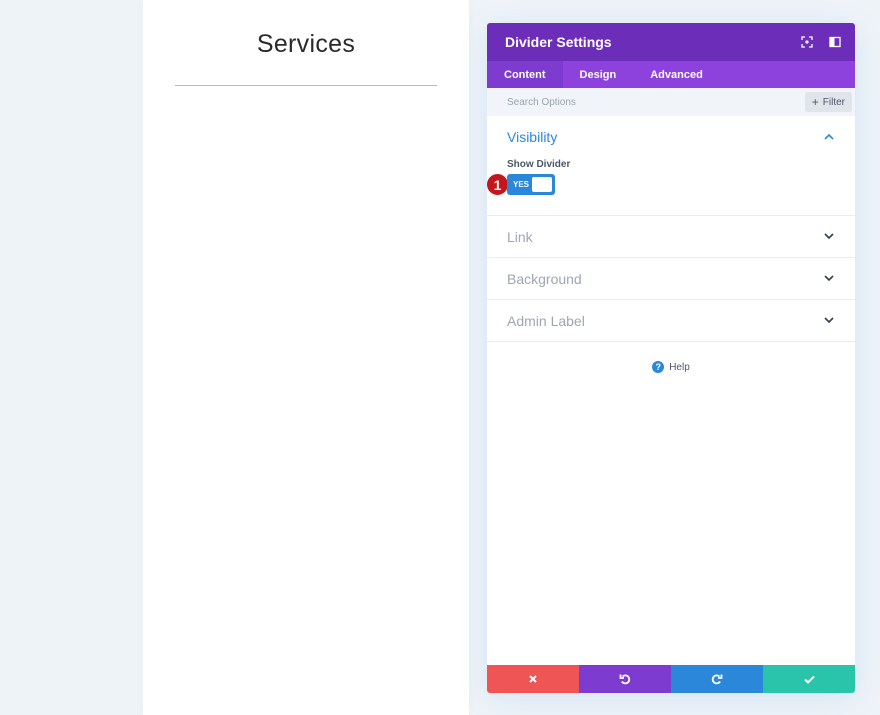 The width and height of the screenshot is (880, 715). Describe the element at coordinates (833, 102) in the screenshot. I see `filter-label: Filter` at that location.